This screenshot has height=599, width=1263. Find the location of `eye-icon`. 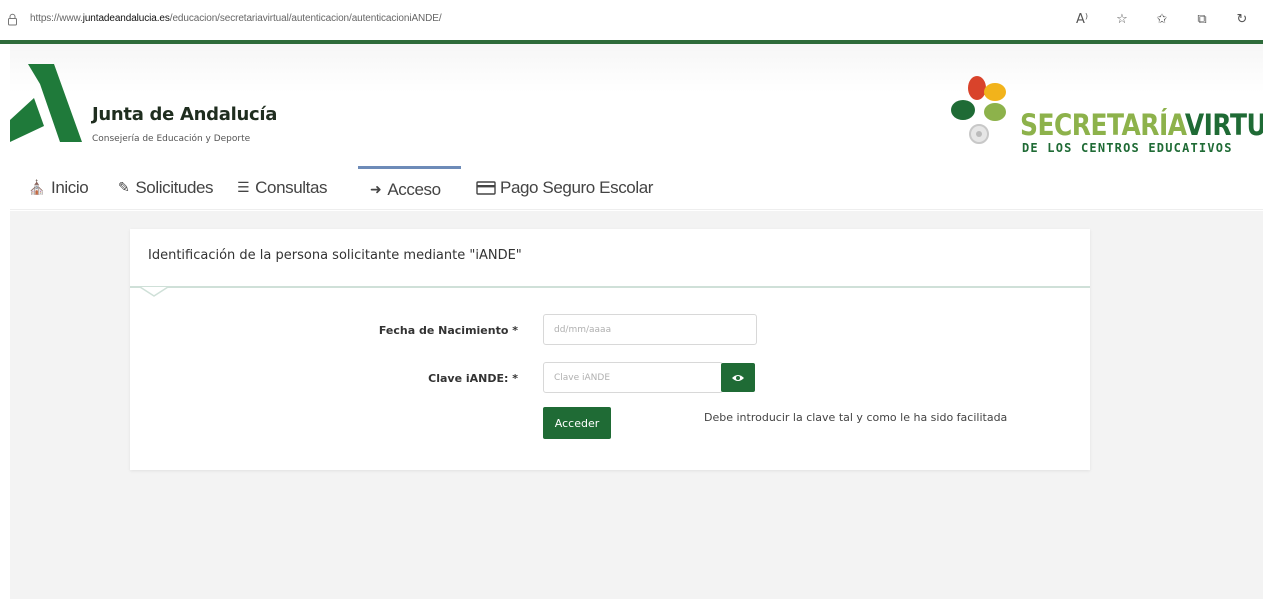

eye-icon is located at coordinates (738, 377).